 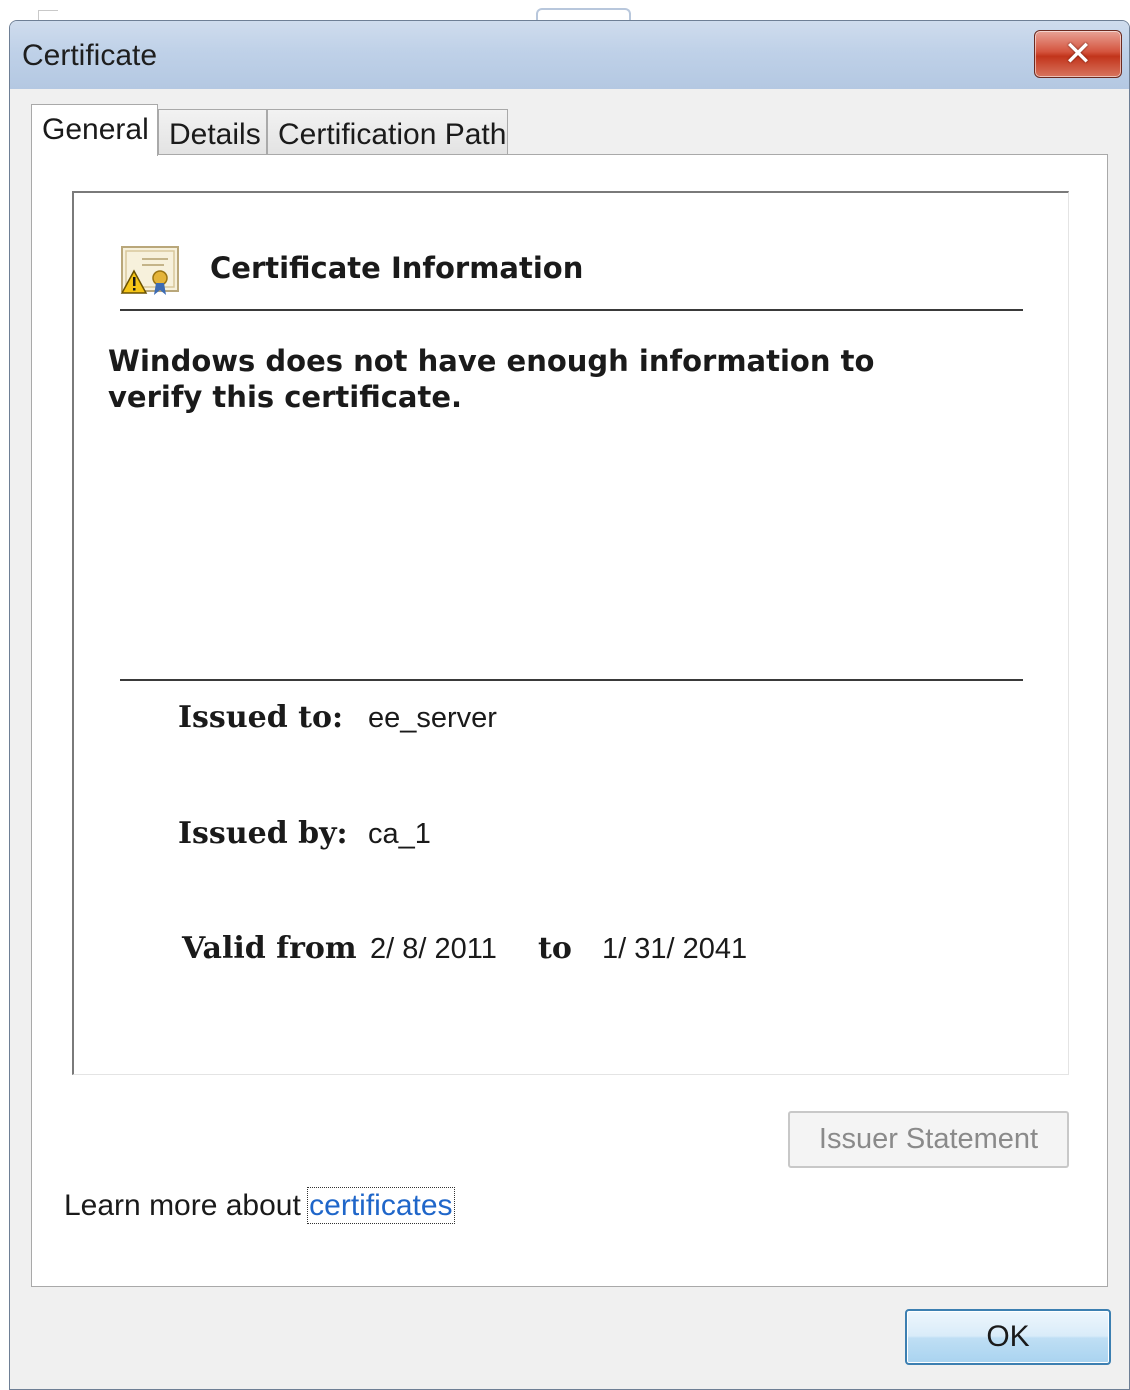 I want to click on learn-more-text: Learn more about certificates, so click(x=259, y=1205).